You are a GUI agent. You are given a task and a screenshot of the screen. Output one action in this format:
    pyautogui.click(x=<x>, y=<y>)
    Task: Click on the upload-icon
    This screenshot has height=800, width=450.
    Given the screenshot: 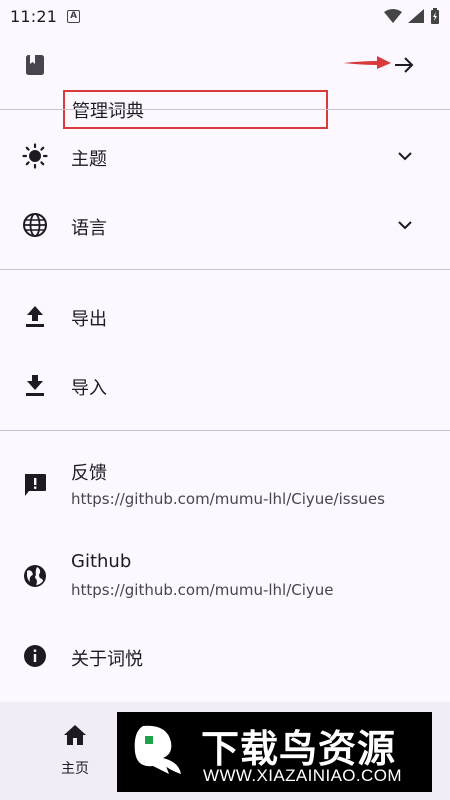 What is the action you would take?
    pyautogui.click(x=35, y=316)
    